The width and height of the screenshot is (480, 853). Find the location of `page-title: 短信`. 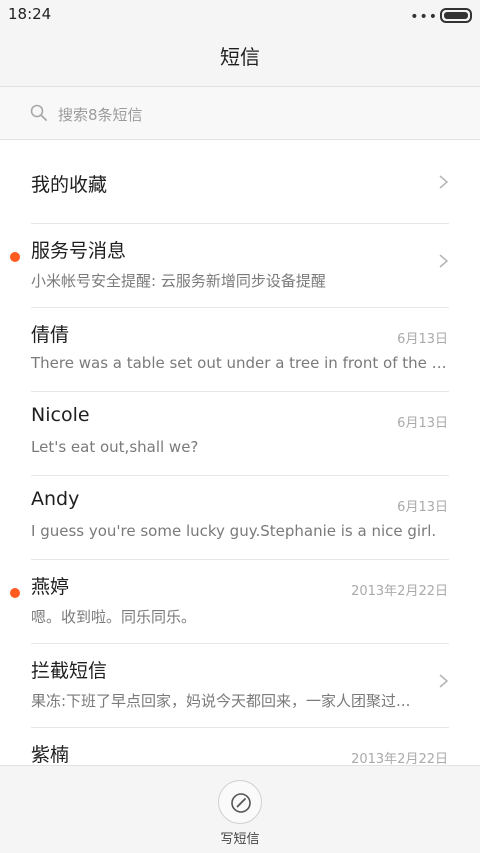

page-title: 短信 is located at coordinates (240, 57).